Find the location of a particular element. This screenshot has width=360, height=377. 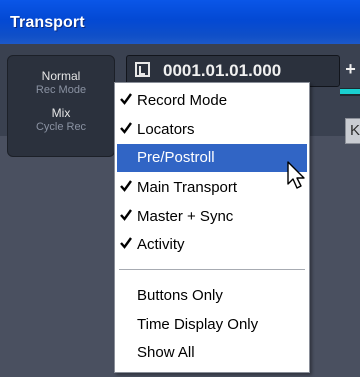

menu-item-buttons-only: Buttons Only is located at coordinates (212, 296).